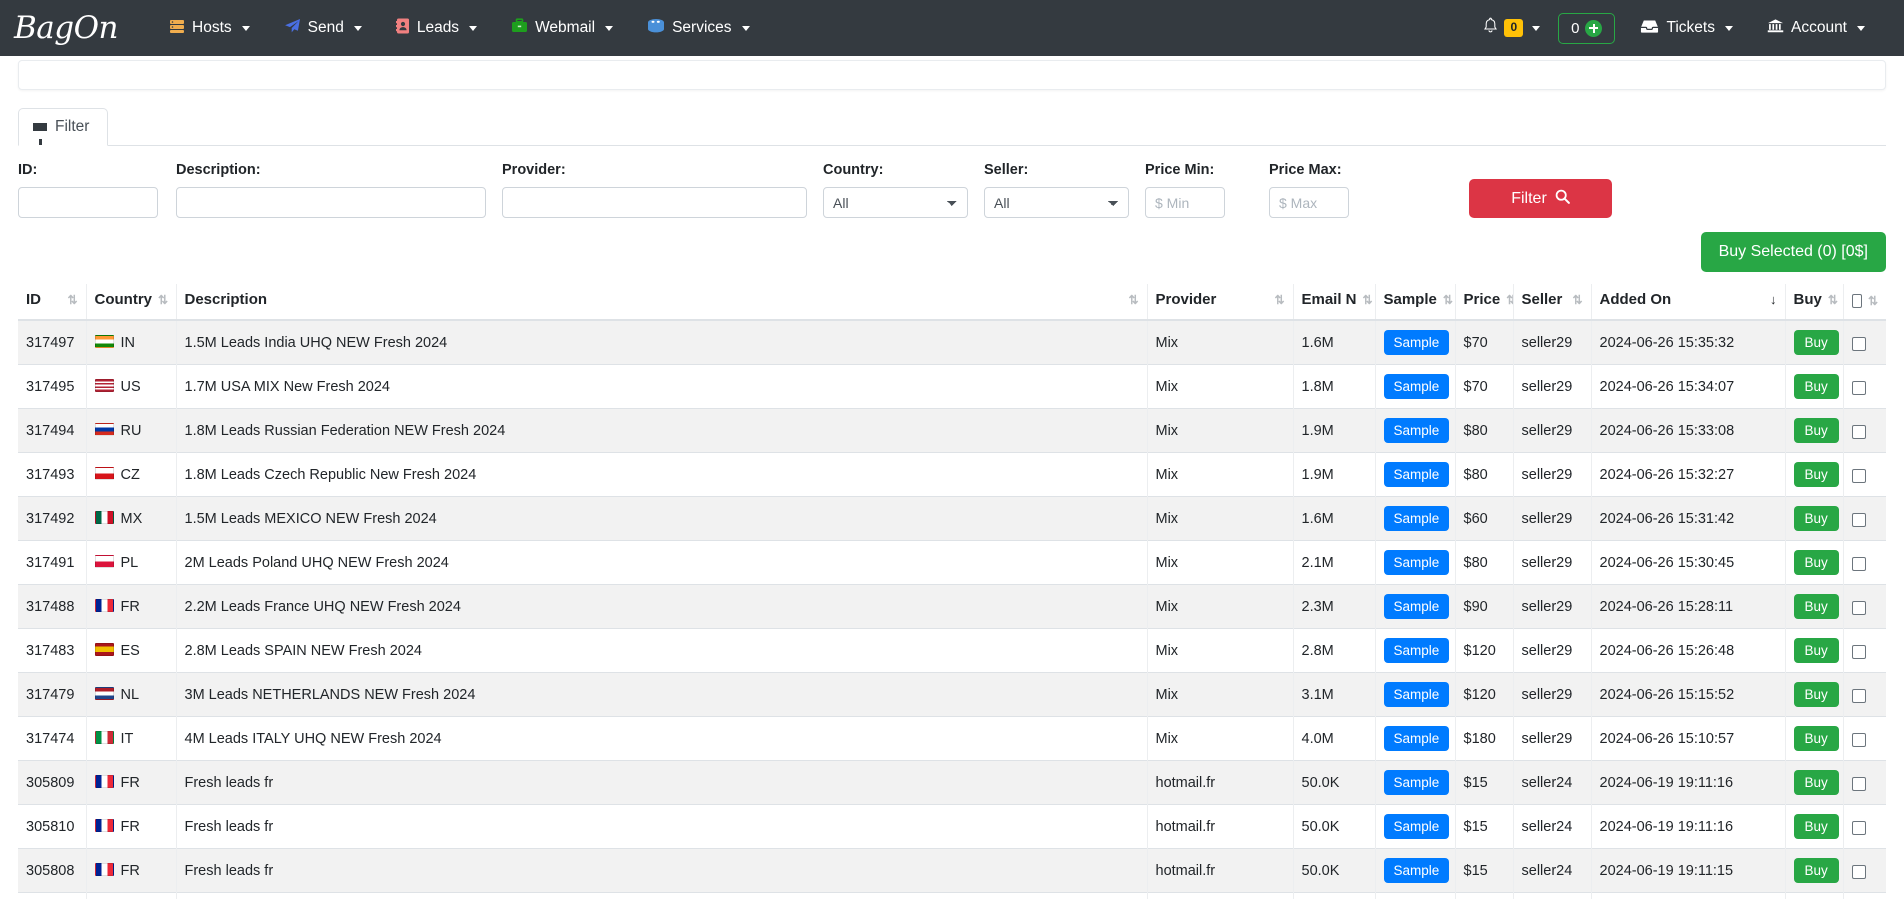 This screenshot has height=899, width=1904. I want to click on select-seller: All, so click(1056, 202).